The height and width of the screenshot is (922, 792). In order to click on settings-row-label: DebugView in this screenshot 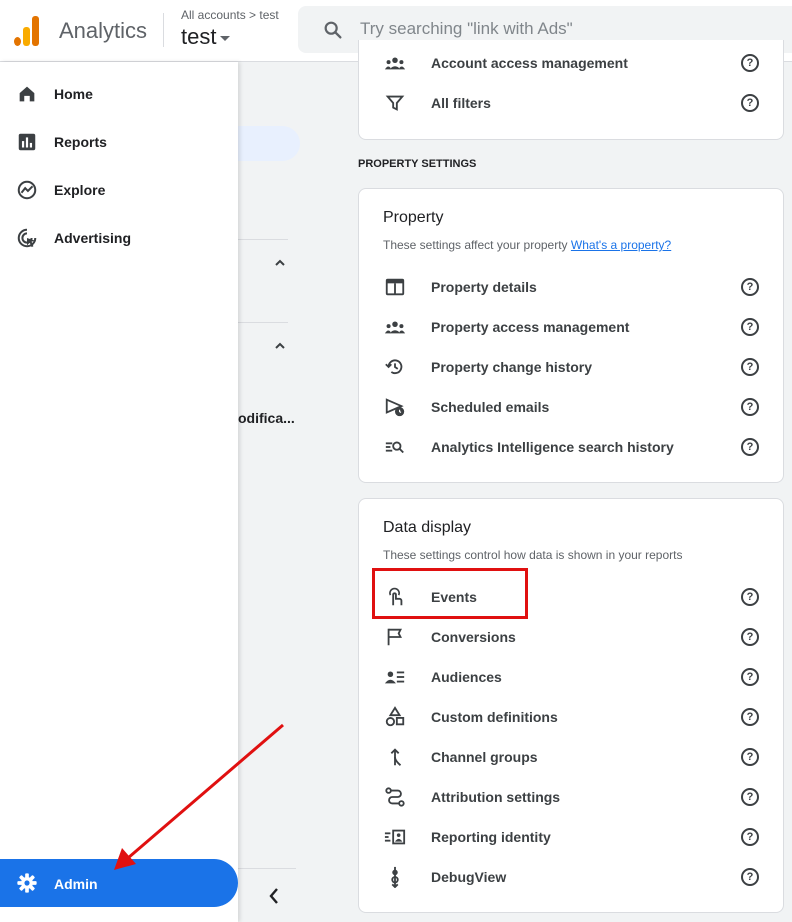, I will do `click(469, 877)`.